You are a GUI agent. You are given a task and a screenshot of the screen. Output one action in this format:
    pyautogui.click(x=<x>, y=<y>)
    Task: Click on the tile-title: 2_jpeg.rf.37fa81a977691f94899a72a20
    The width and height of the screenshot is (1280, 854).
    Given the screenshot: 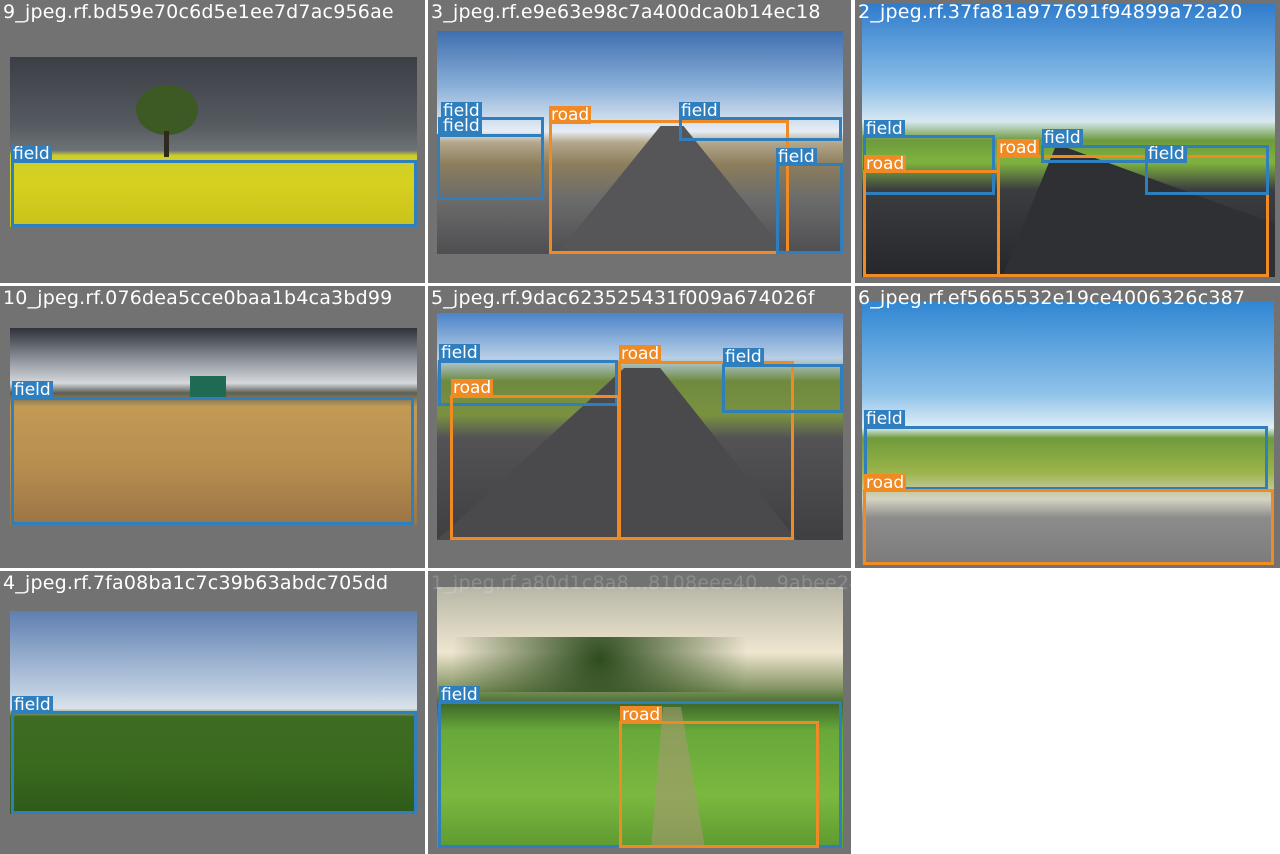 What is the action you would take?
    pyautogui.click(x=1050, y=12)
    